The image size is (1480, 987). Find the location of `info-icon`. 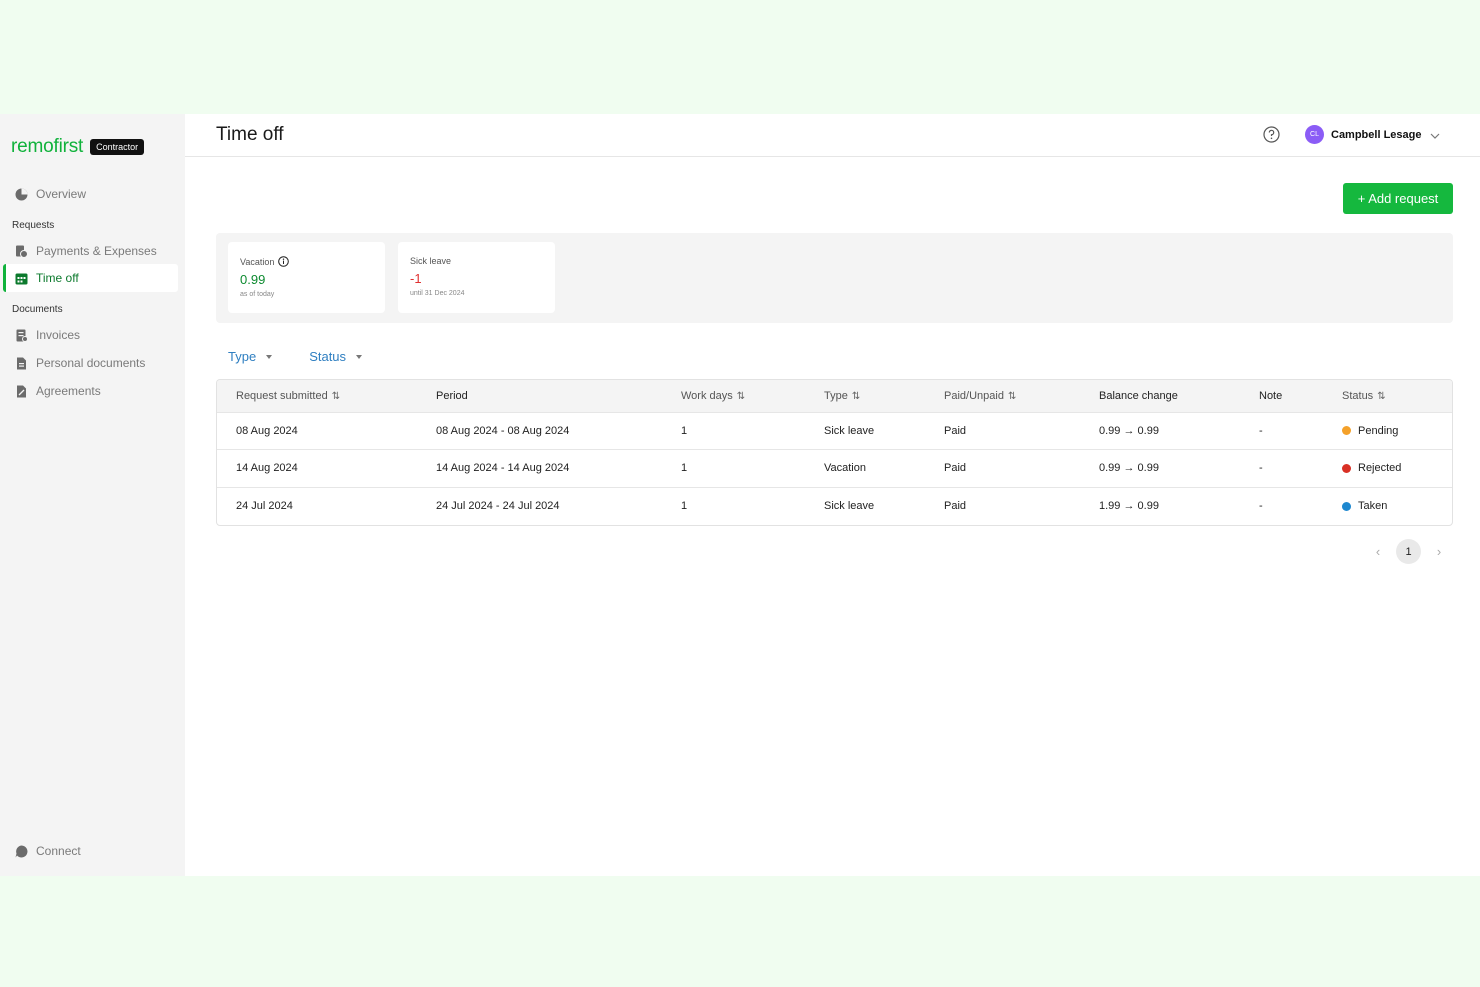

info-icon is located at coordinates (284, 261).